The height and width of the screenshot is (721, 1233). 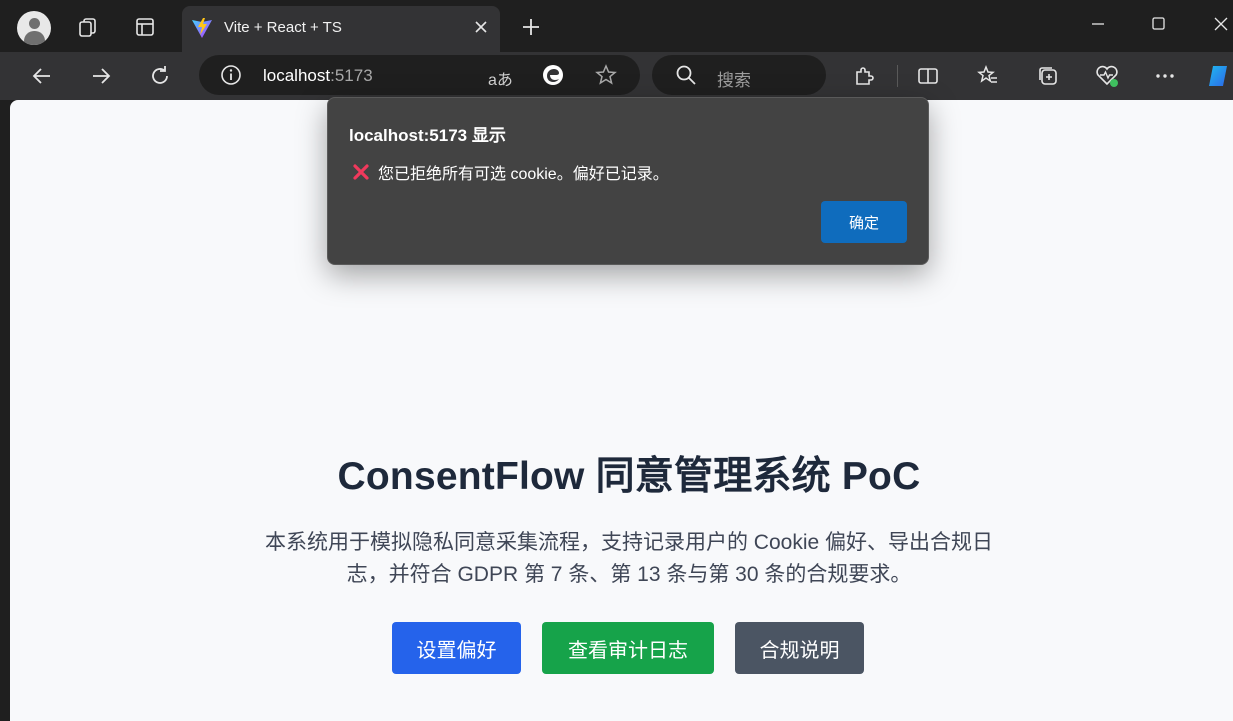 What do you see at coordinates (419, 75) in the screenshot?
I see `address-bar: localhost:5173 aあ` at bounding box center [419, 75].